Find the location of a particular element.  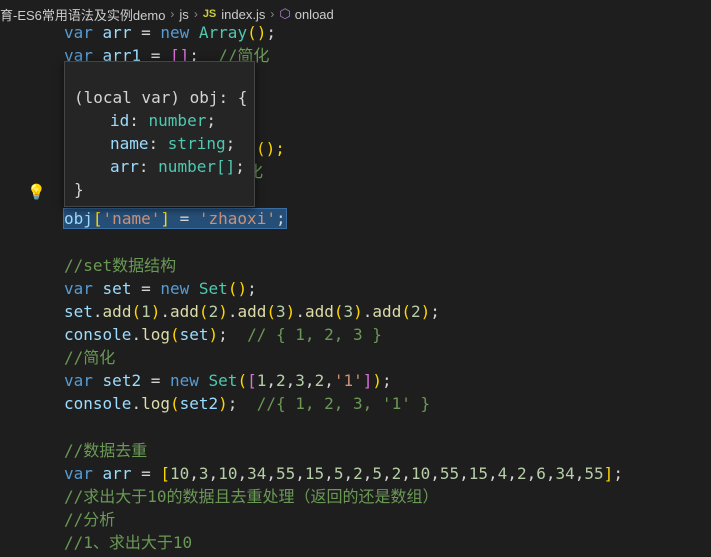

code-line: //求出大于10的数据且去重处理（返回的还是数组） is located at coordinates (251, 496).